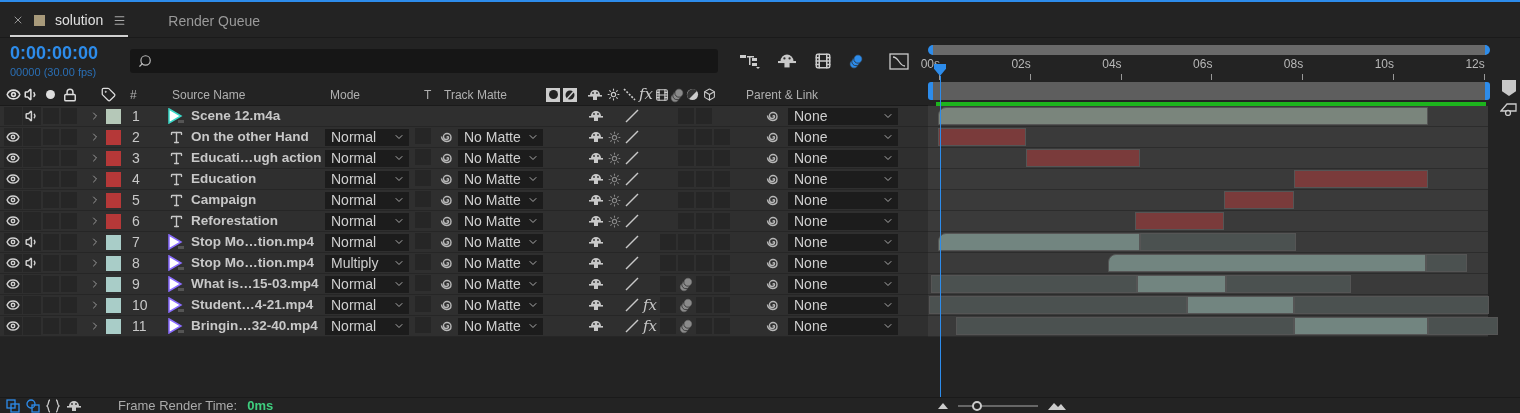  What do you see at coordinates (32, 242) in the screenshot?
I see `audio-switch` at bounding box center [32, 242].